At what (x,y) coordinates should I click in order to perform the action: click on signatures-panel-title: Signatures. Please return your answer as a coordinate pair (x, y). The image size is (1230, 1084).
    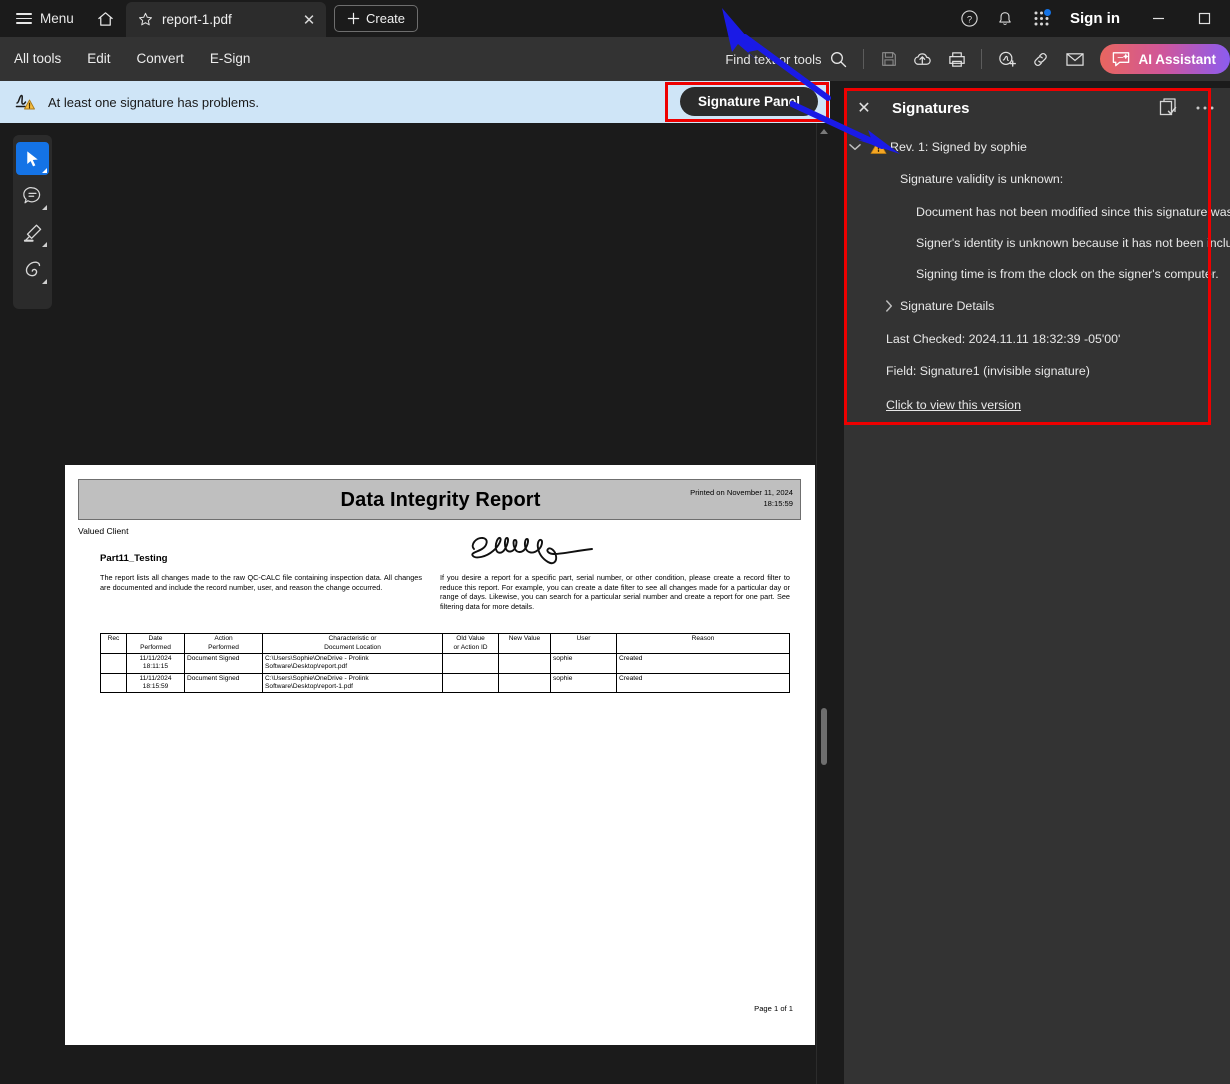
    Looking at the image, I should click on (931, 108).